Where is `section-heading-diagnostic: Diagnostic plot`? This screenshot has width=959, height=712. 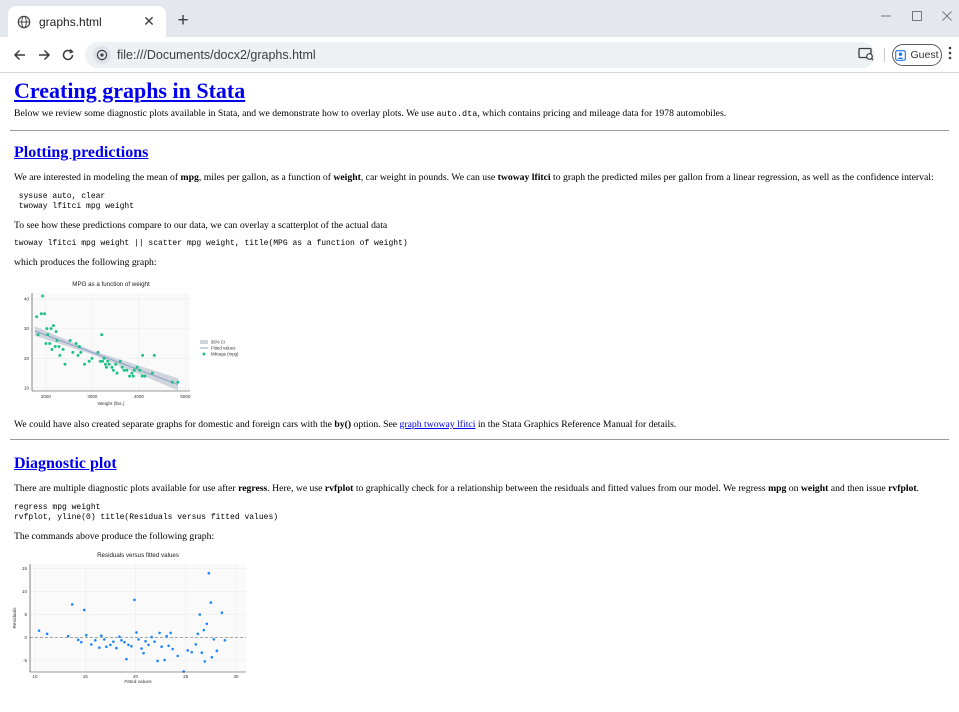 section-heading-diagnostic: Diagnostic plot is located at coordinates (479, 463).